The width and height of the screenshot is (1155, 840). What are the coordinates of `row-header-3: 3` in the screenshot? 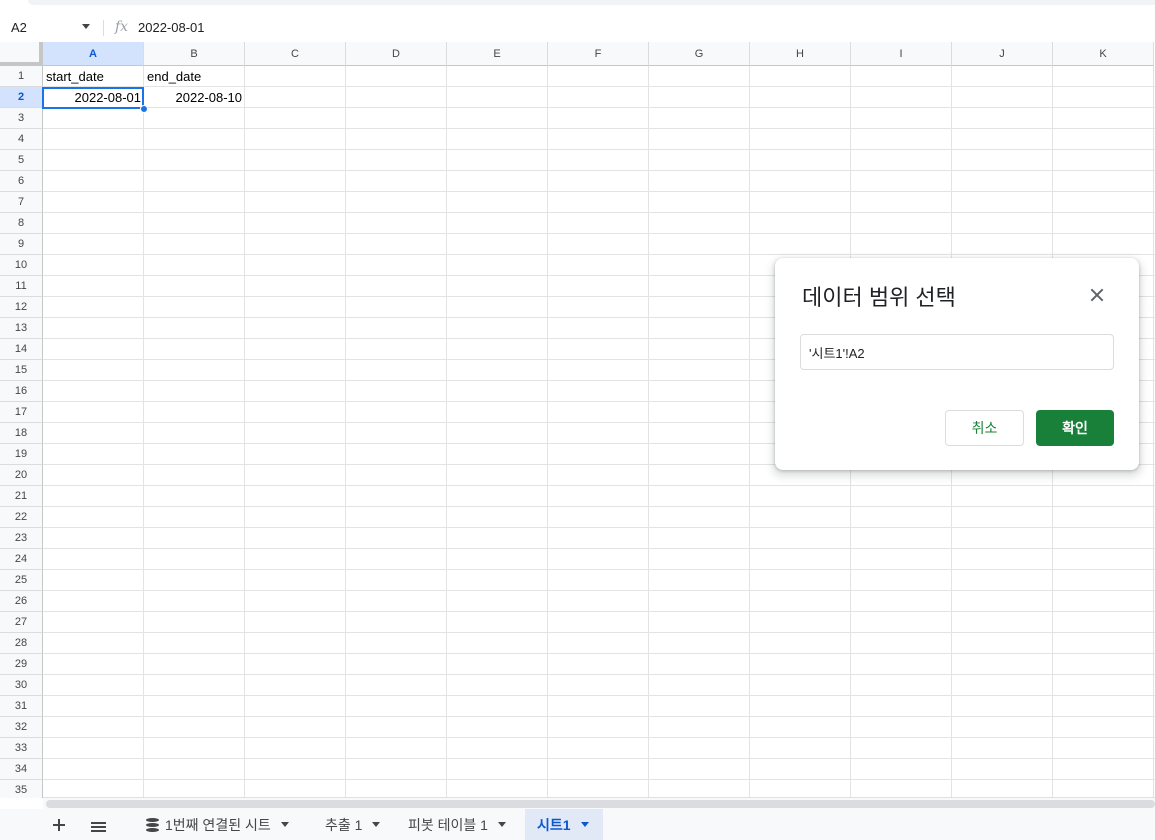 It's located at (21, 118).